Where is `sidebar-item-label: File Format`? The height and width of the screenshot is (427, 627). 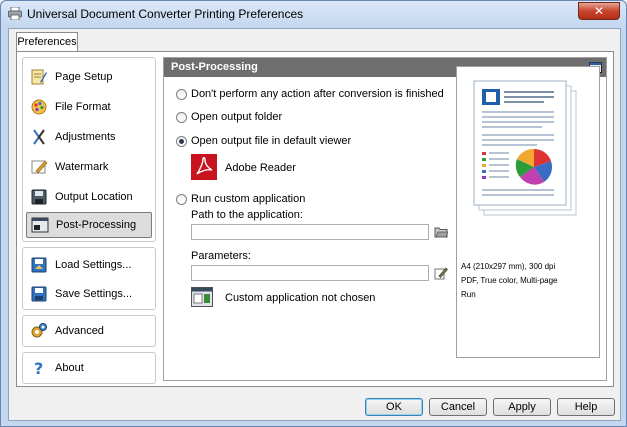
sidebar-item-label: File Format is located at coordinates (83, 107).